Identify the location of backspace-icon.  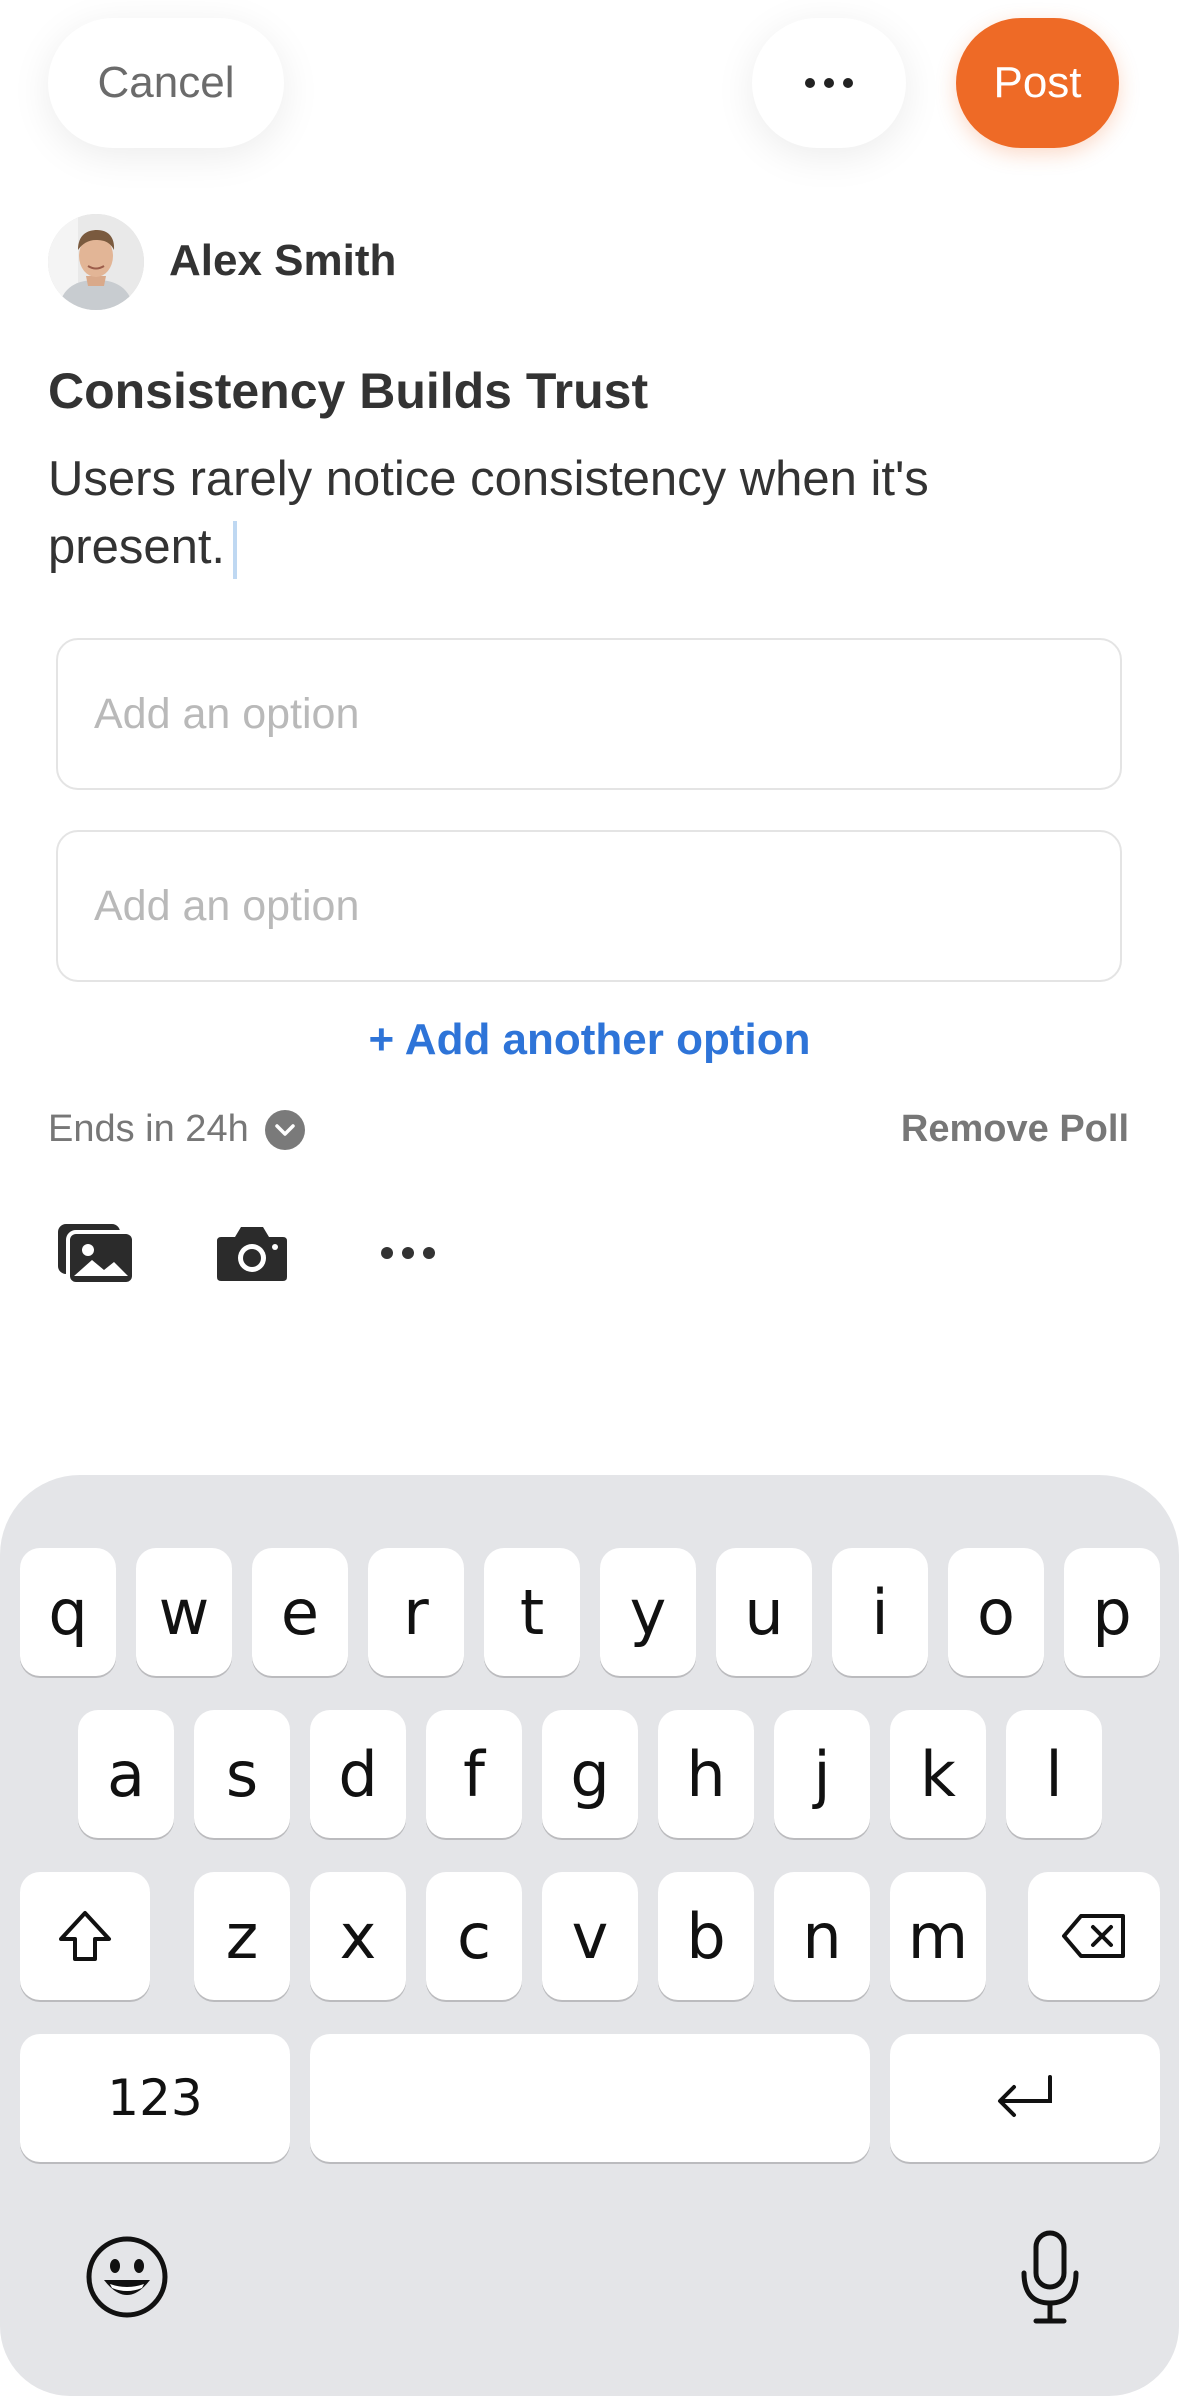
(1093, 1936).